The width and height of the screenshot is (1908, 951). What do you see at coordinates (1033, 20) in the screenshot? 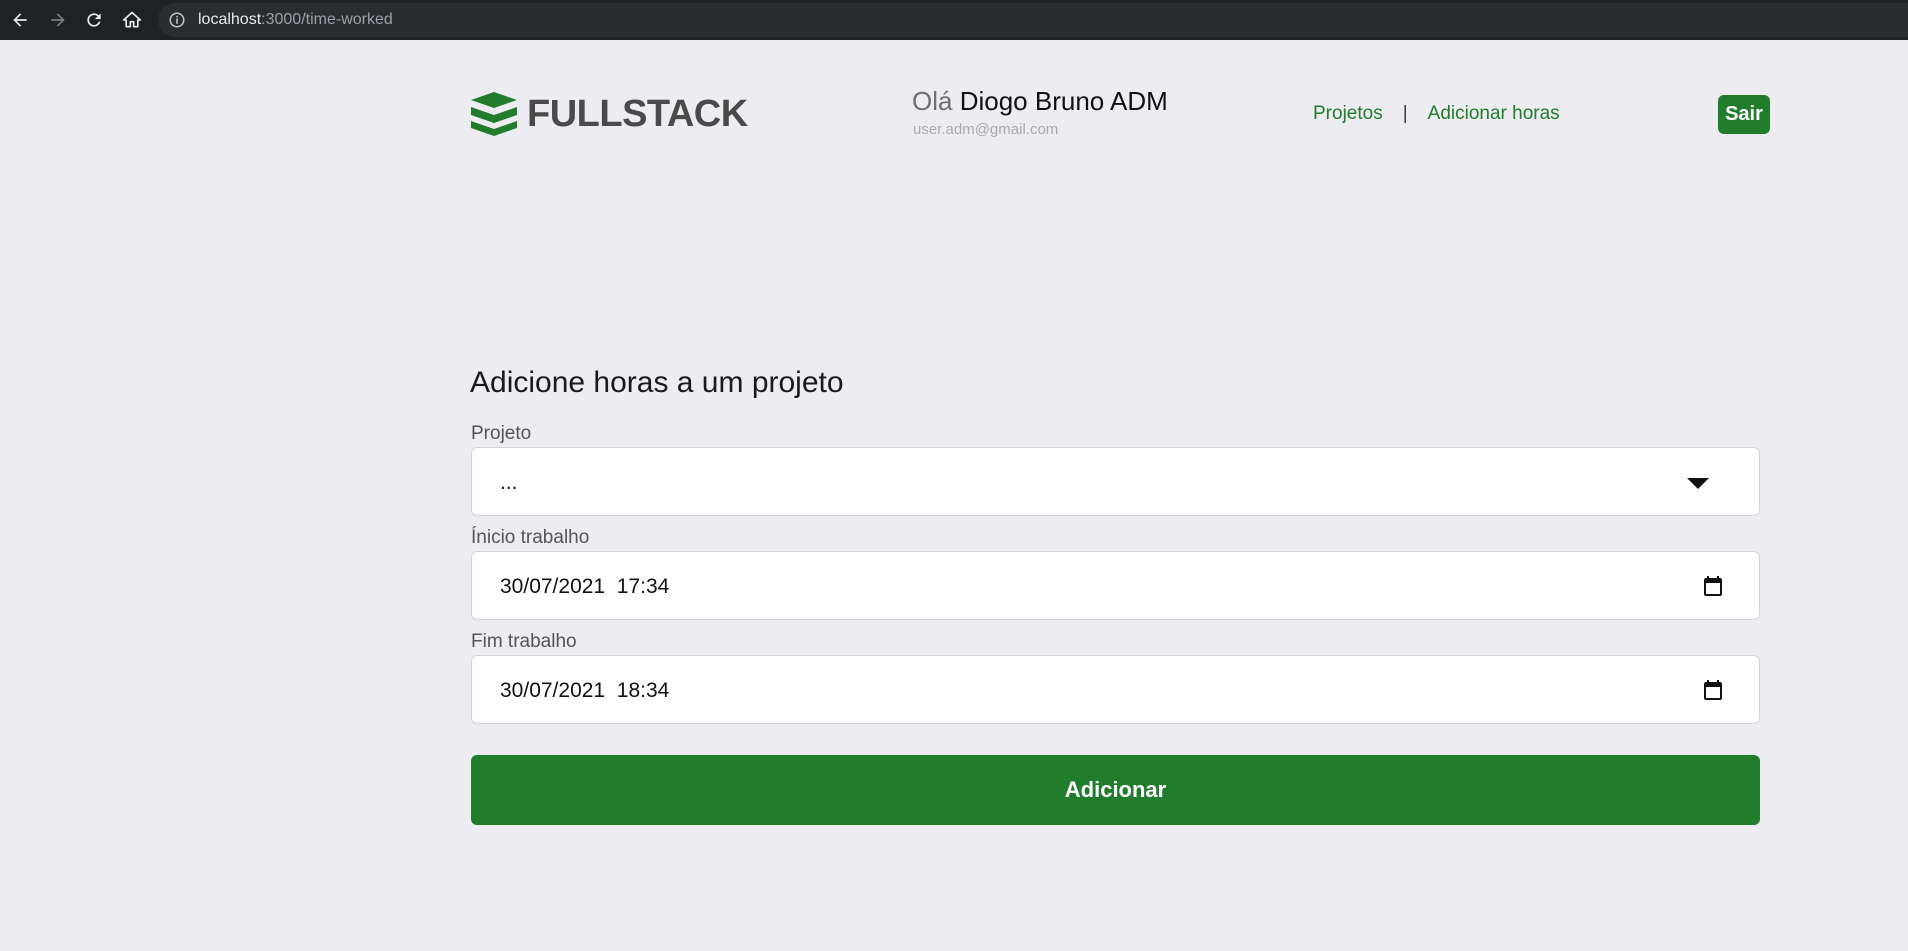
I see `address-bar: localhost:3000/time-worked` at bounding box center [1033, 20].